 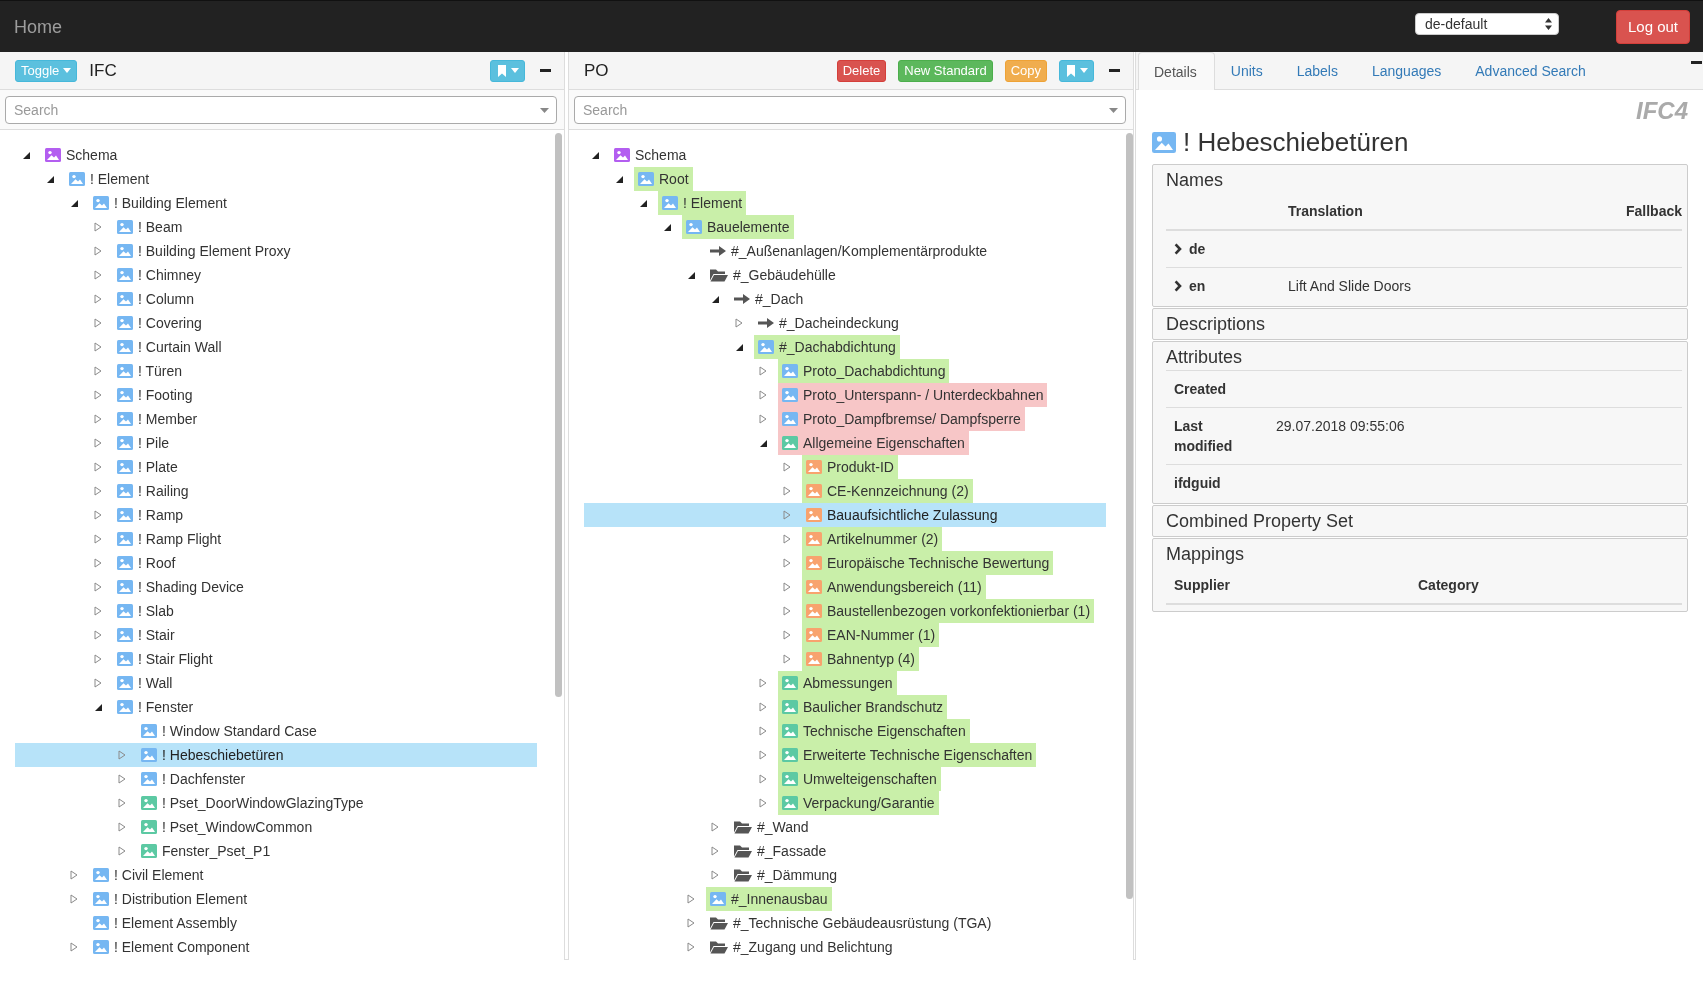 I want to click on tree-item: ! Wall, so click(x=155, y=683).